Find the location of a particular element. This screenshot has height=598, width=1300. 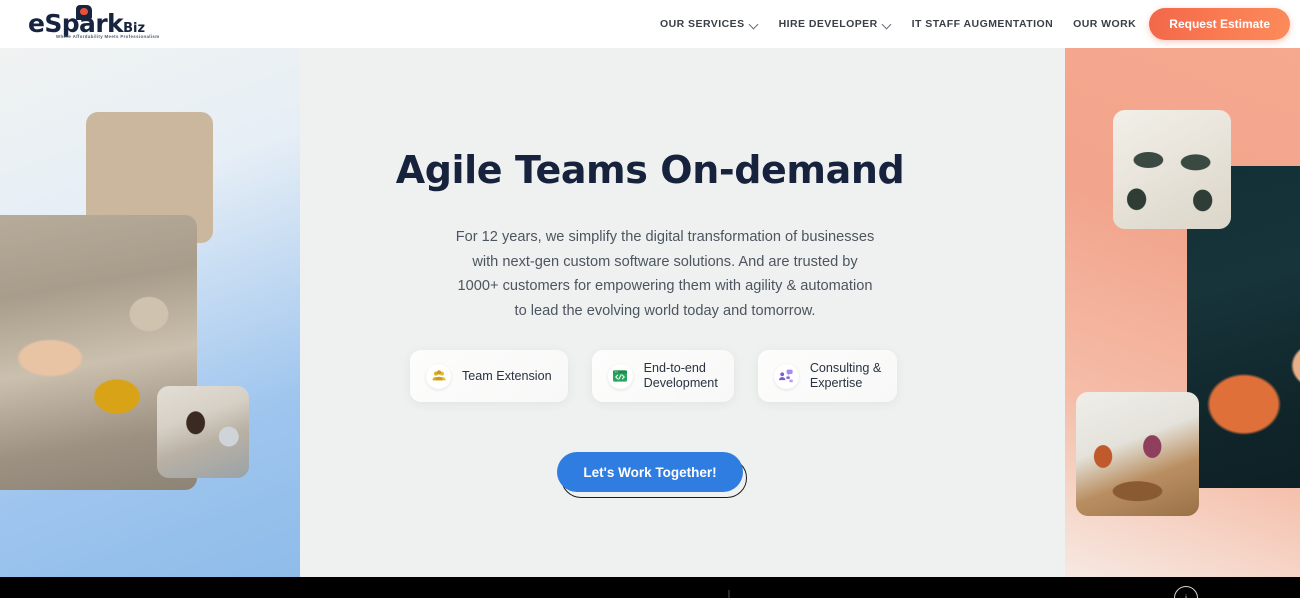

circle-info-icon: i is located at coordinates (1186, 592).